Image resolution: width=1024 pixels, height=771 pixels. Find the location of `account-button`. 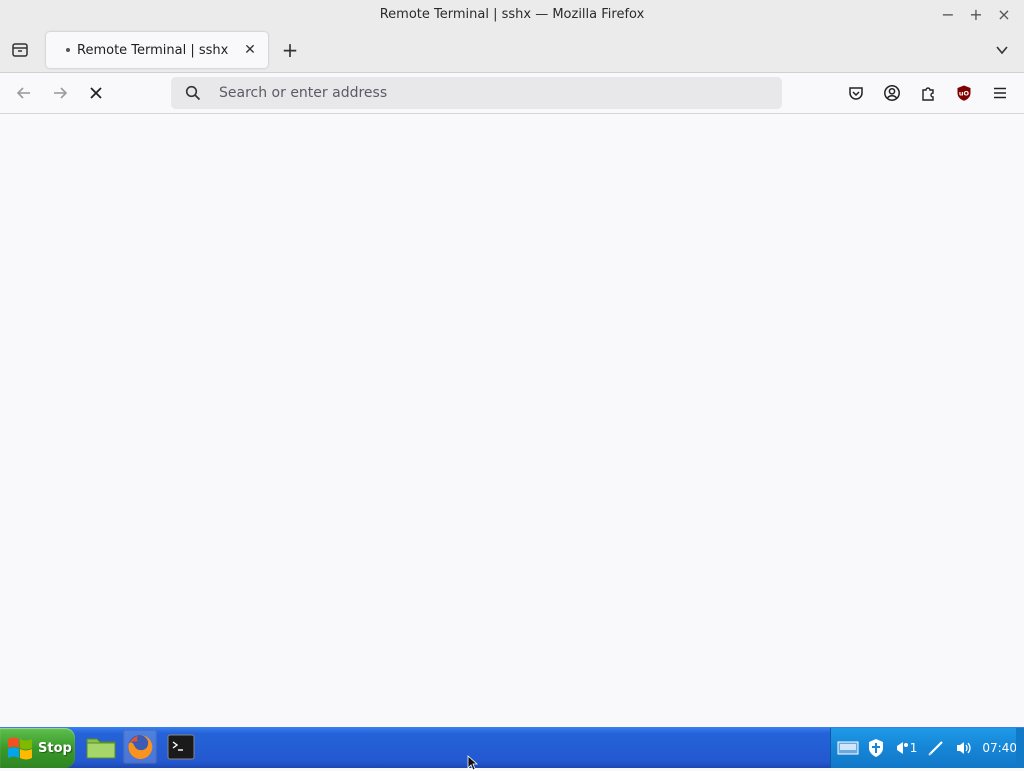

account-button is located at coordinates (892, 93).